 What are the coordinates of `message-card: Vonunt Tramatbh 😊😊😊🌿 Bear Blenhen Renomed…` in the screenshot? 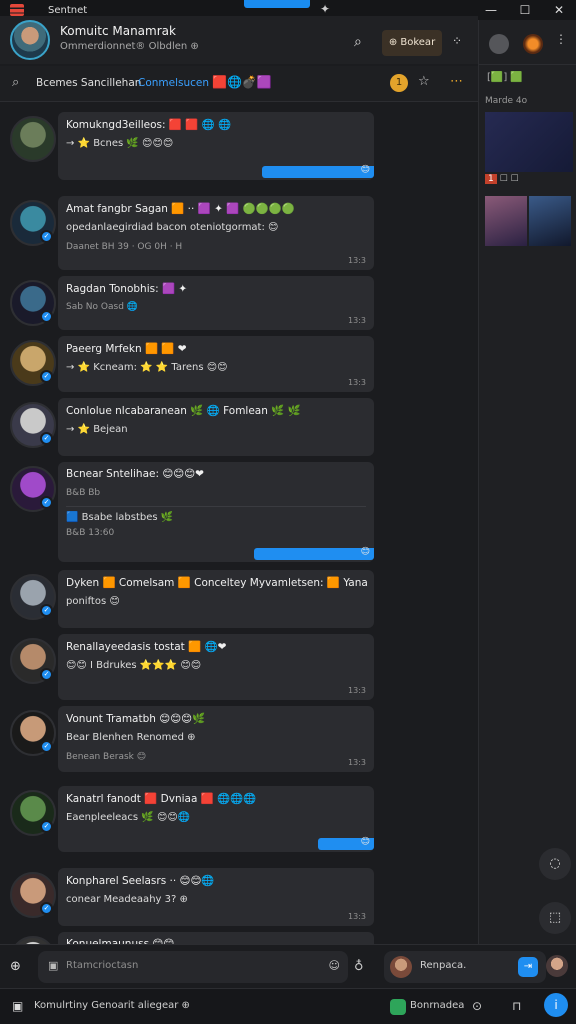 It's located at (216, 739).